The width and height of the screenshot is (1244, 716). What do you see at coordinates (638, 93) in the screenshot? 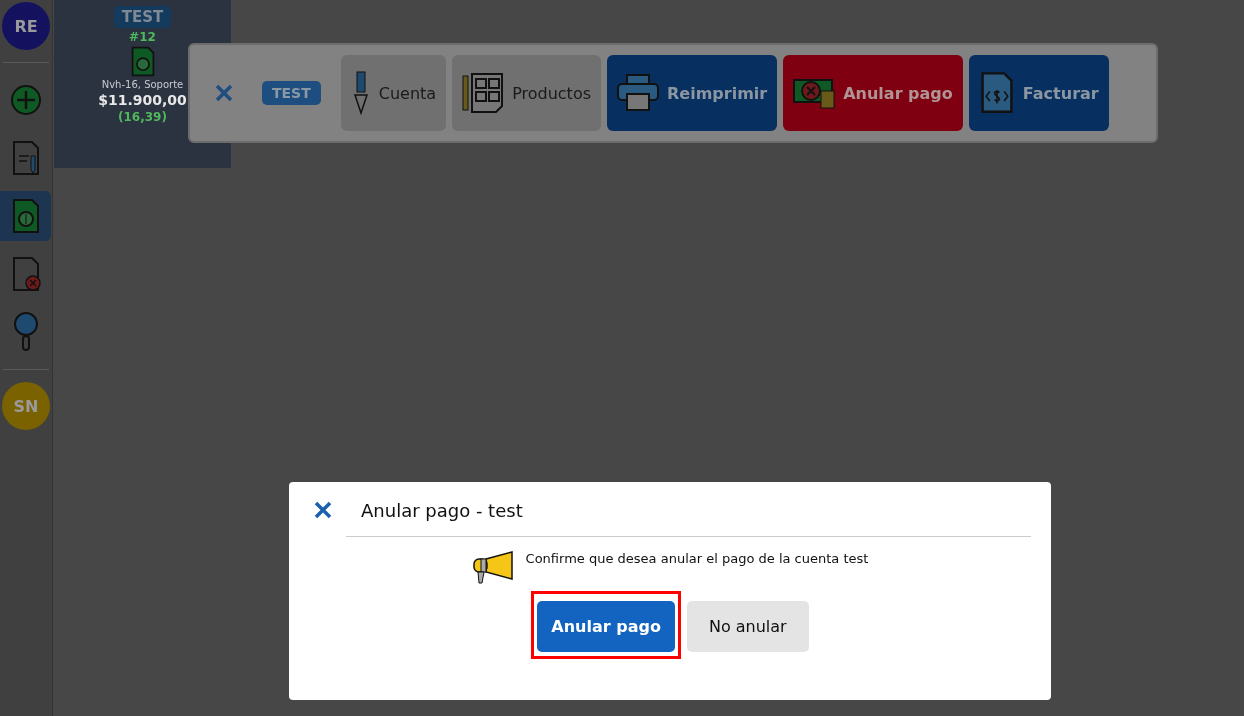
I see `printer-icon` at bounding box center [638, 93].